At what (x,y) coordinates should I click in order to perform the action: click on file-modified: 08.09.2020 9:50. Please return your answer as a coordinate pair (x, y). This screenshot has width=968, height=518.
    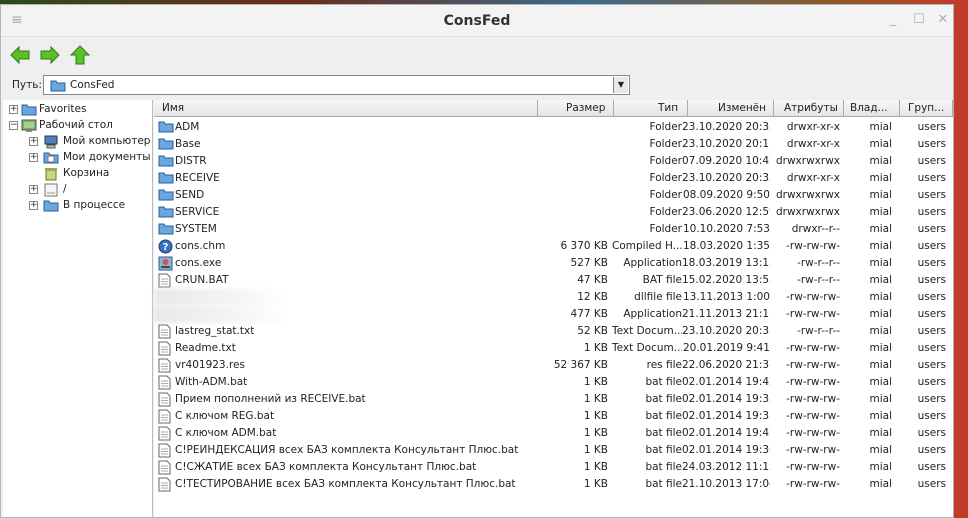
    Looking at the image, I should click on (726, 195).